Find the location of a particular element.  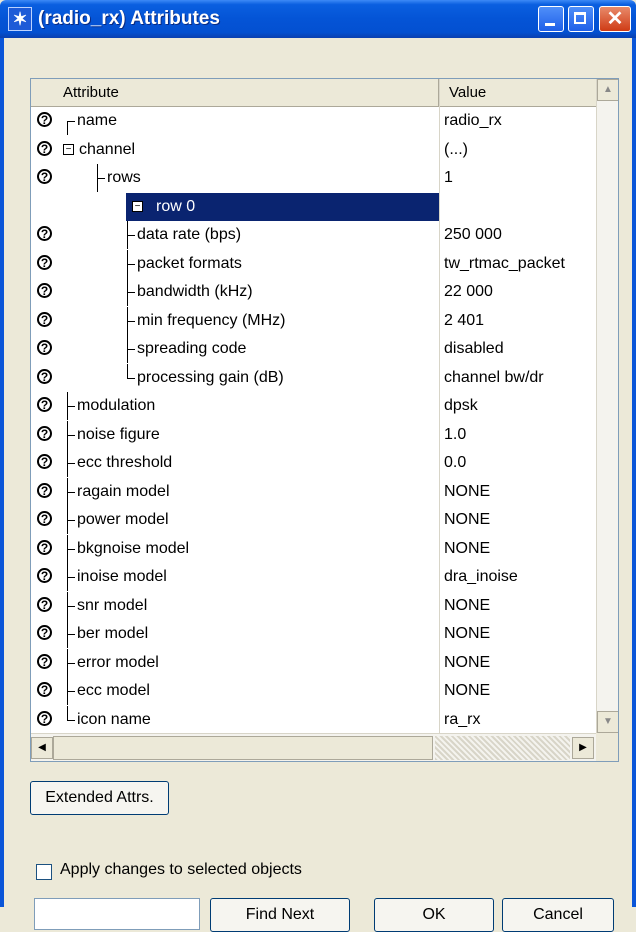

attribute-row: ? snr model NONE is located at coordinates (313, 606).